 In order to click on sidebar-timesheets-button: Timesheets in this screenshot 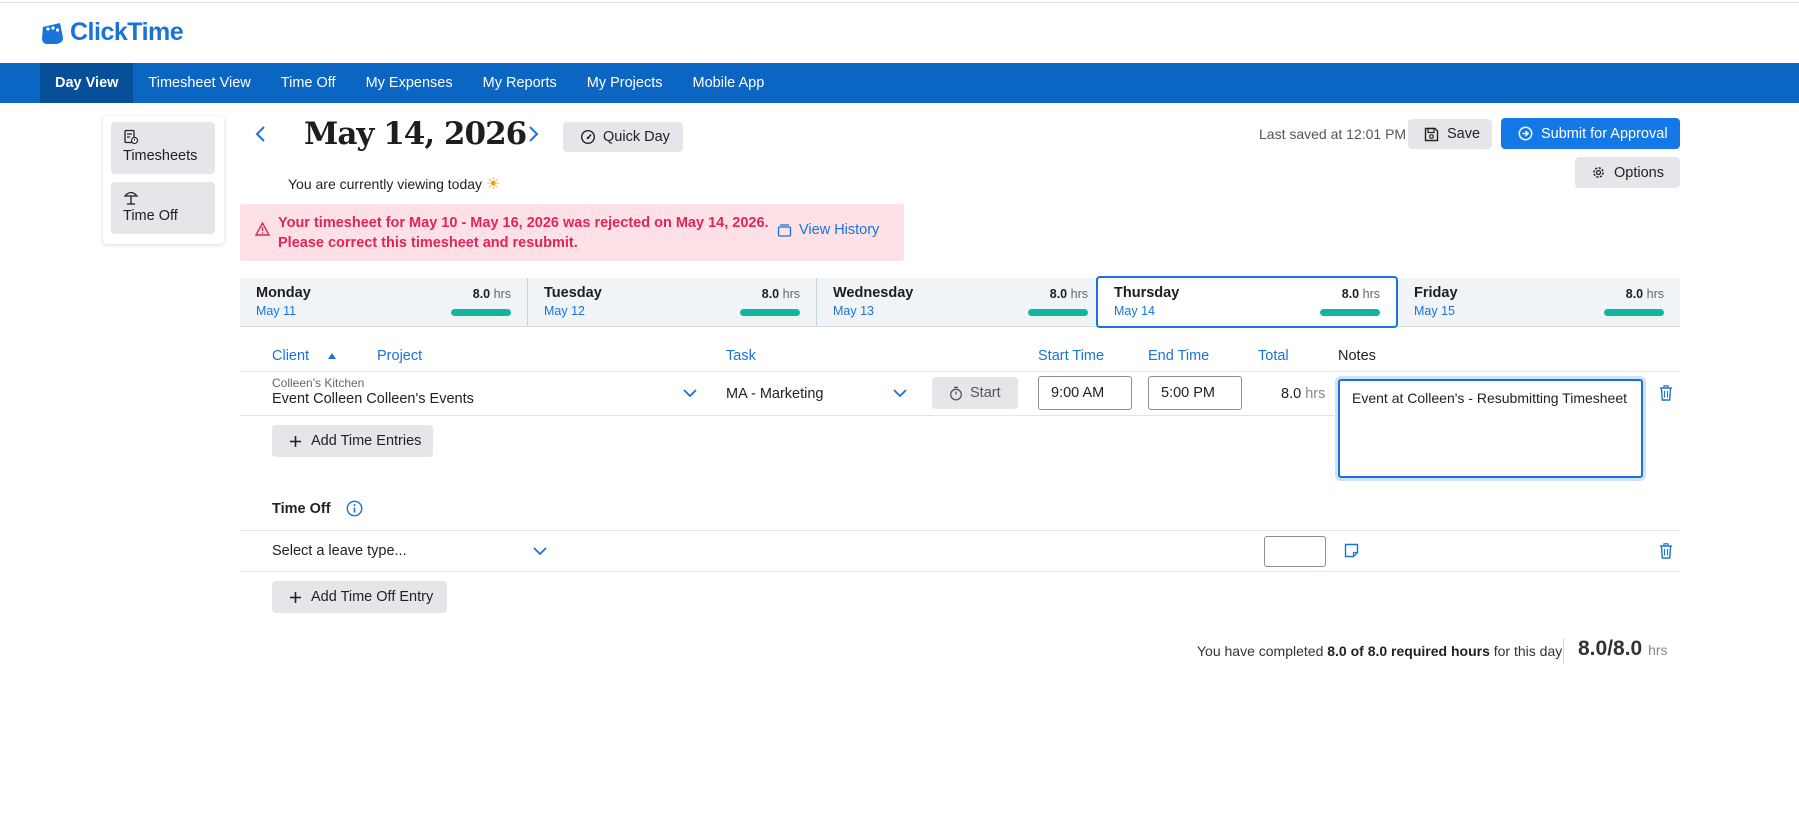, I will do `click(163, 148)`.